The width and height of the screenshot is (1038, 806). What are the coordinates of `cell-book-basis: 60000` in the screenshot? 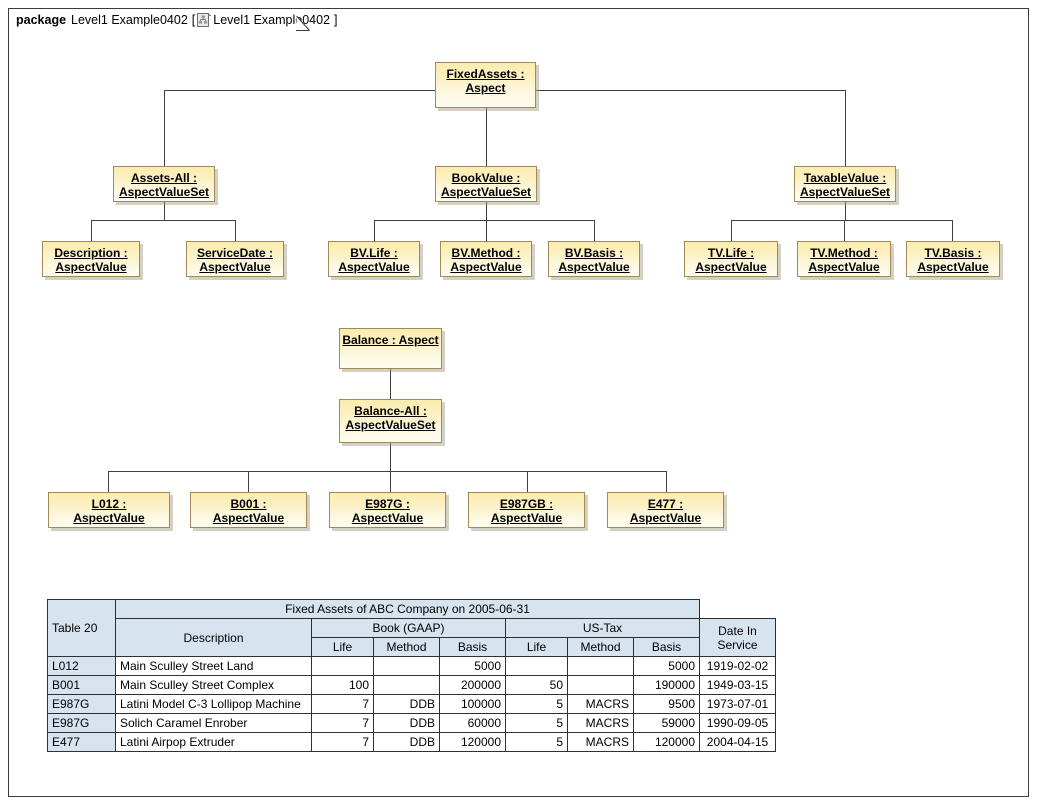 It's located at (472, 723).